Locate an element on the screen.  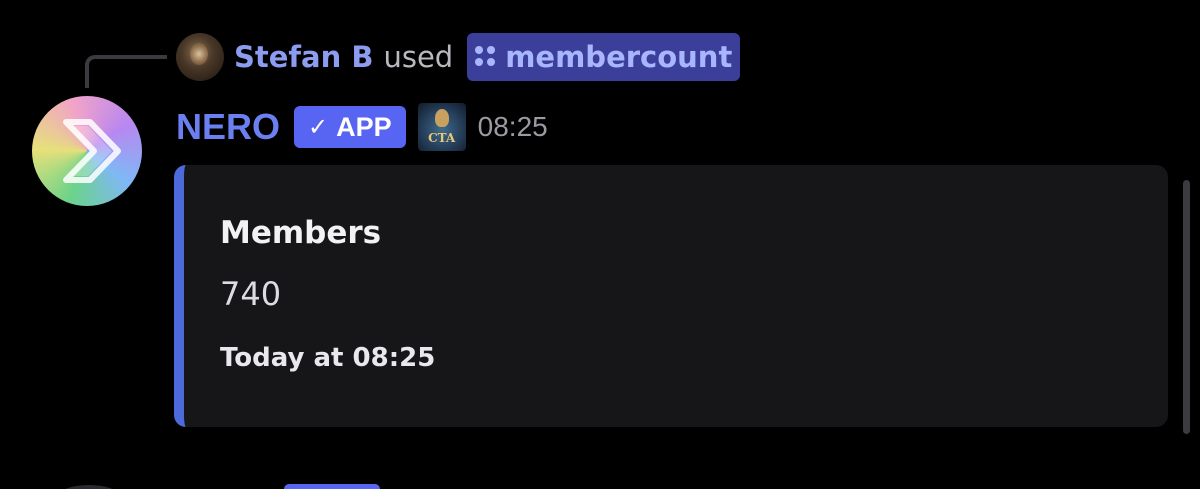
scrollbar is located at coordinates (1186, 307).